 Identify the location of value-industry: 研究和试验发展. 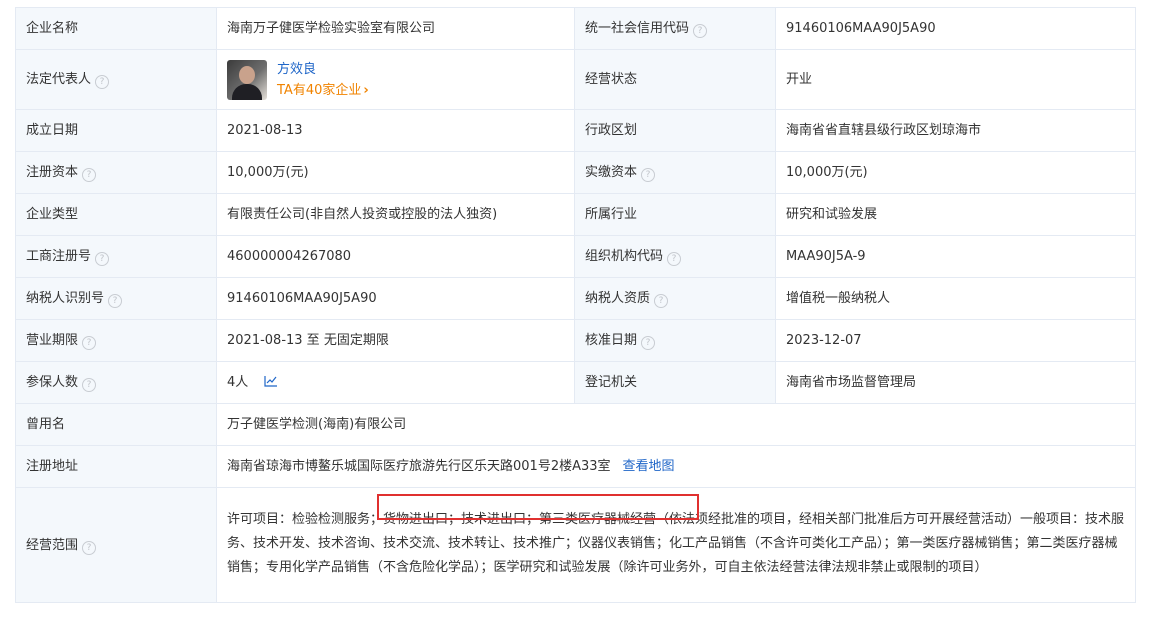
(955, 214).